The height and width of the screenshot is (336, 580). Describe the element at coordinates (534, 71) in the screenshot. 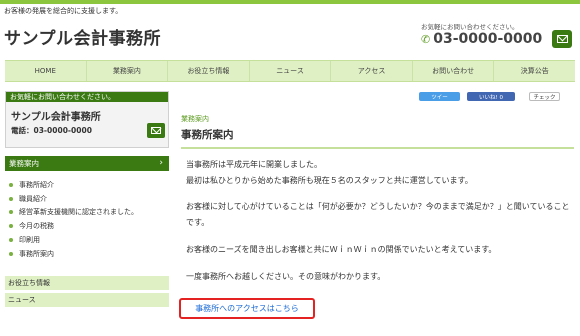

I see `nav-financial-notice: 決算公告` at that location.